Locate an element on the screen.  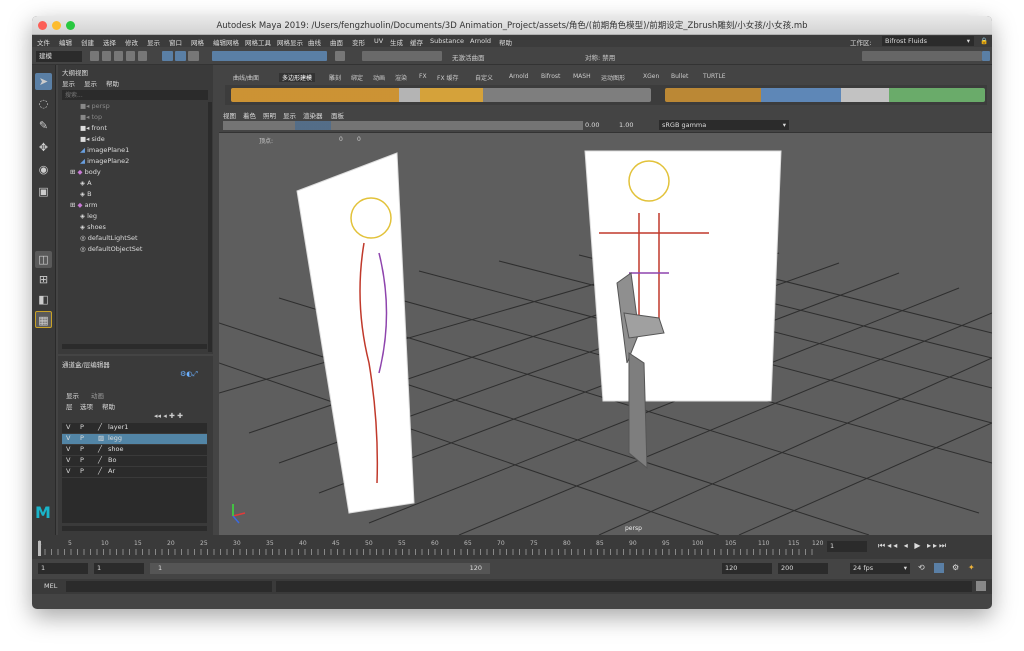
menu-curves: 曲线 is located at coordinates (314, 42).